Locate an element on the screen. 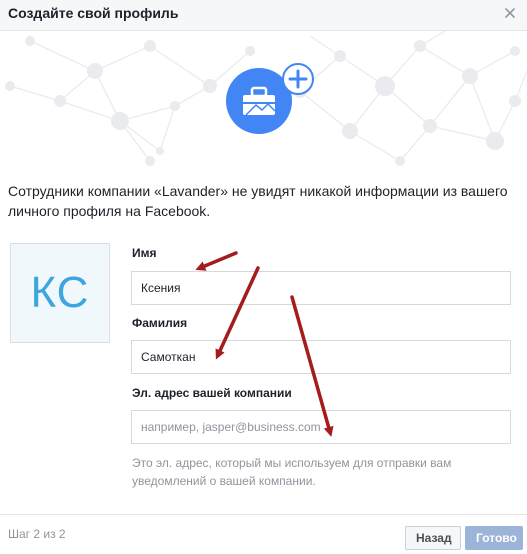  plus-icon is located at coordinates (298, 79).